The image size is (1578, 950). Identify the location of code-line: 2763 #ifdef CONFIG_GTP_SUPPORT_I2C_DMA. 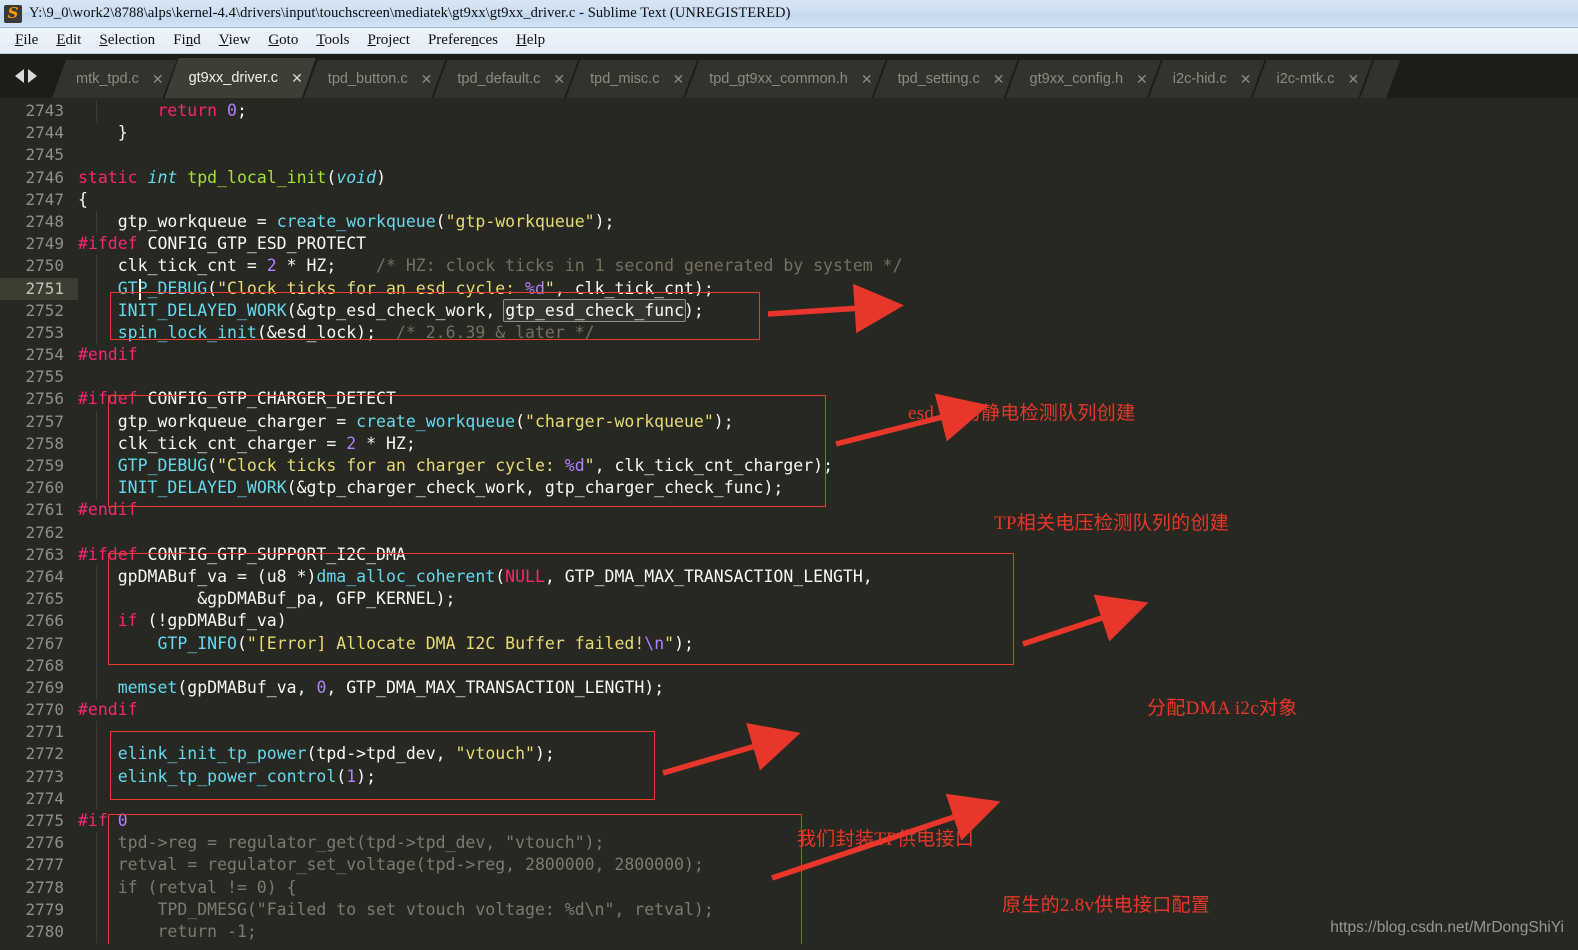
(789, 555).